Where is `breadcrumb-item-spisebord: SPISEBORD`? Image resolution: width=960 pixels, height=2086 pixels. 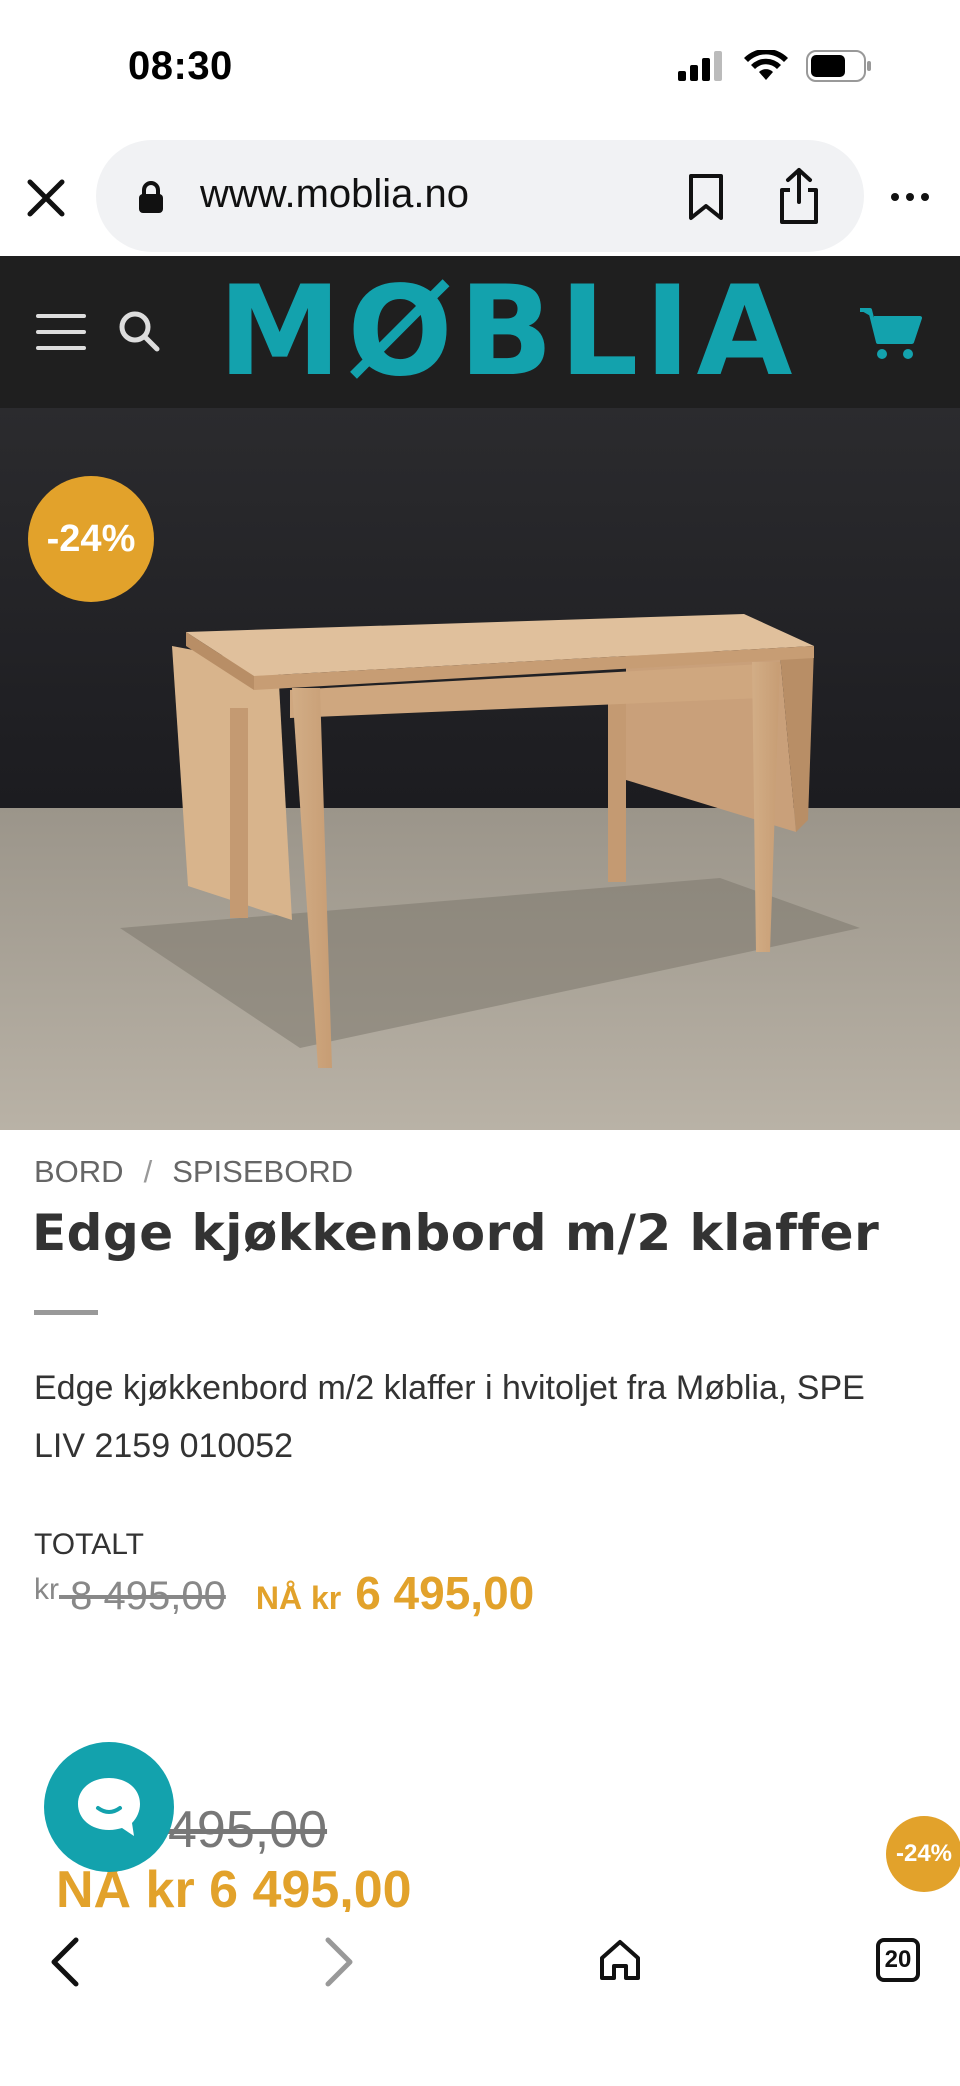
breadcrumb-item-spisebord: SPISEBORD is located at coordinates (262, 1172).